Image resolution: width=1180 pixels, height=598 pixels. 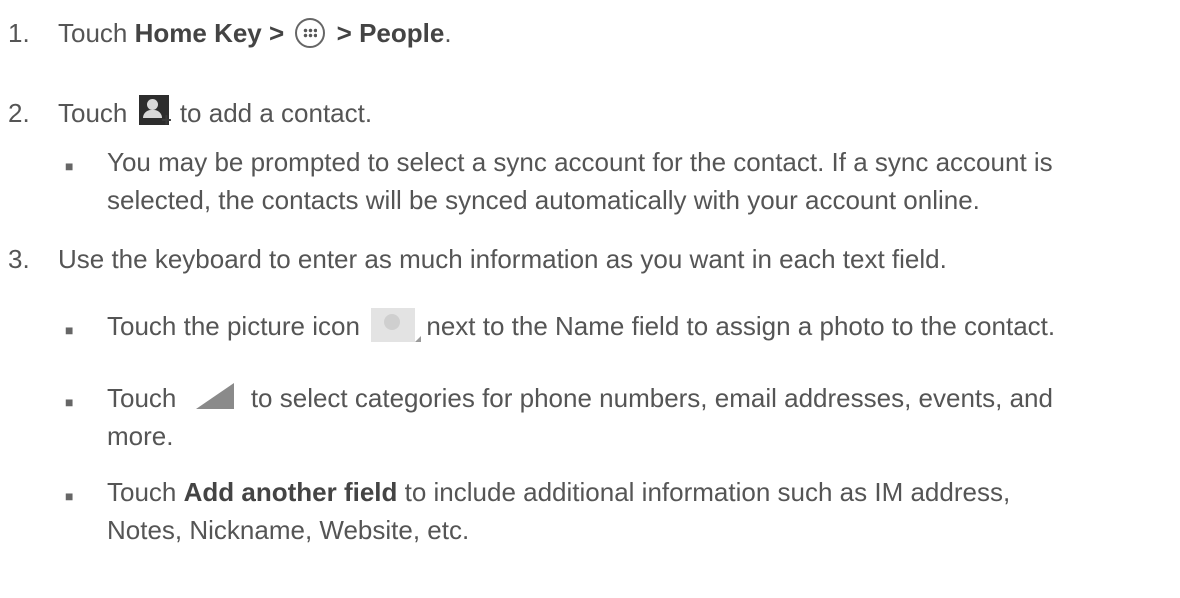 I want to click on step-number: 2., so click(x=19, y=113).